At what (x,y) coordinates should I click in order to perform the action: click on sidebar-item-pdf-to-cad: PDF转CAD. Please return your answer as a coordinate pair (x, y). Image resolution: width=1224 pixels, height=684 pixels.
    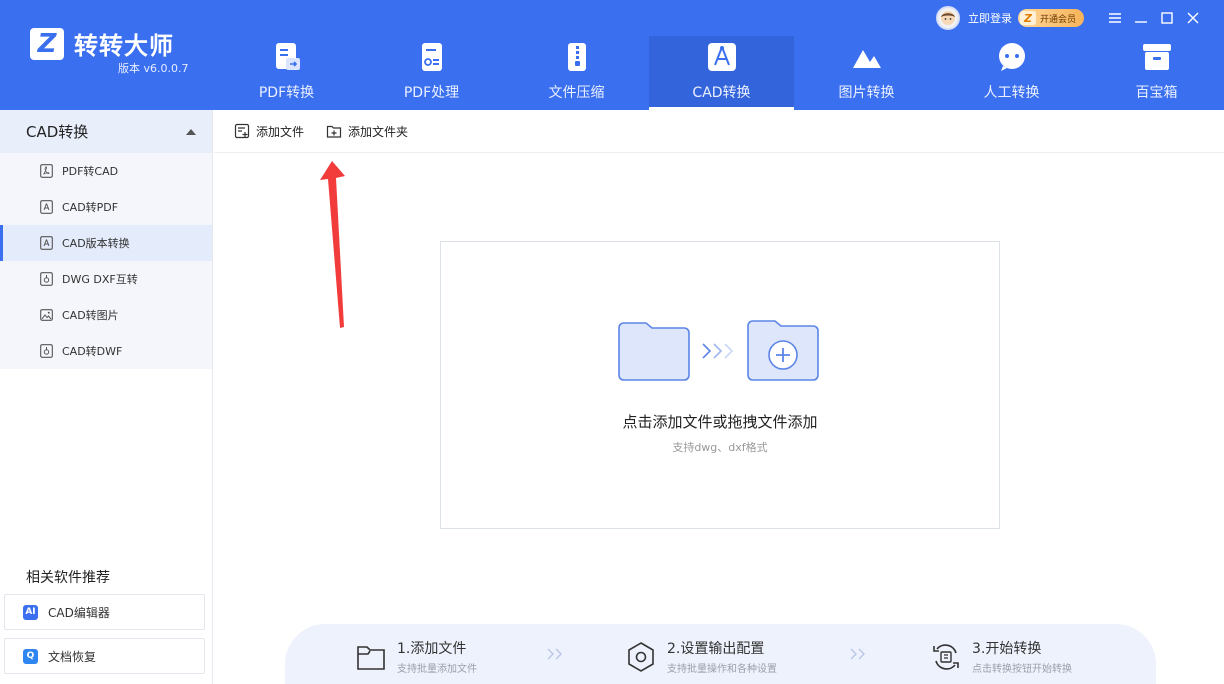
    Looking at the image, I should click on (106, 171).